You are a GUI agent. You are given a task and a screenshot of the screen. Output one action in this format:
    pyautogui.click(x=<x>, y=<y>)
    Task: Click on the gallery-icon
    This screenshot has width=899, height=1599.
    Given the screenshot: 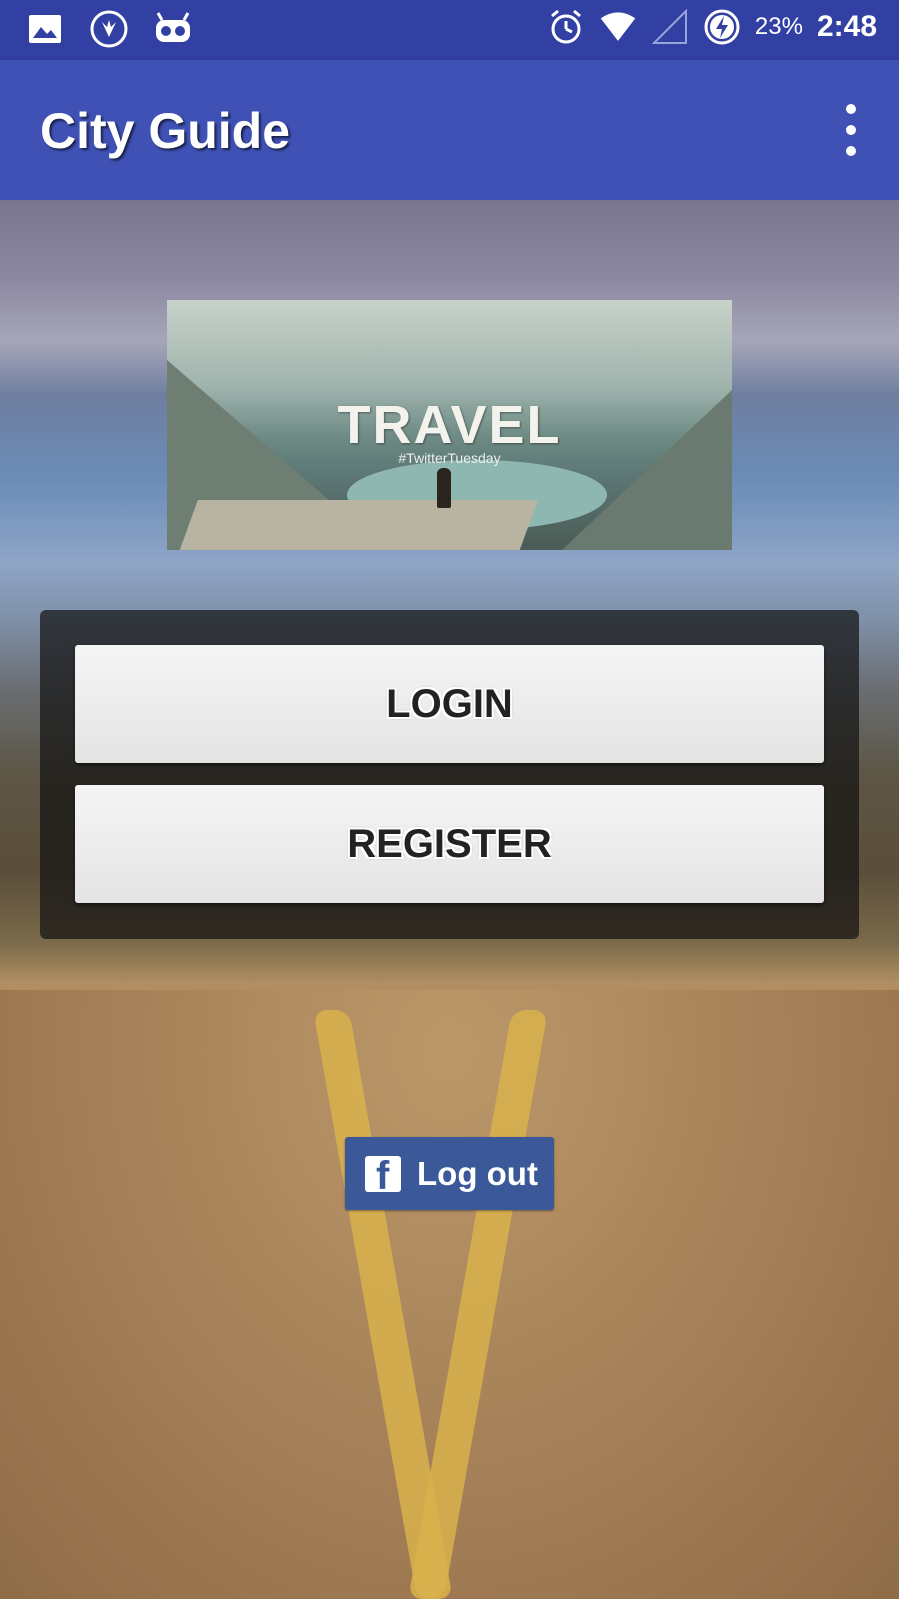 What is the action you would take?
    pyautogui.click(x=45, y=29)
    